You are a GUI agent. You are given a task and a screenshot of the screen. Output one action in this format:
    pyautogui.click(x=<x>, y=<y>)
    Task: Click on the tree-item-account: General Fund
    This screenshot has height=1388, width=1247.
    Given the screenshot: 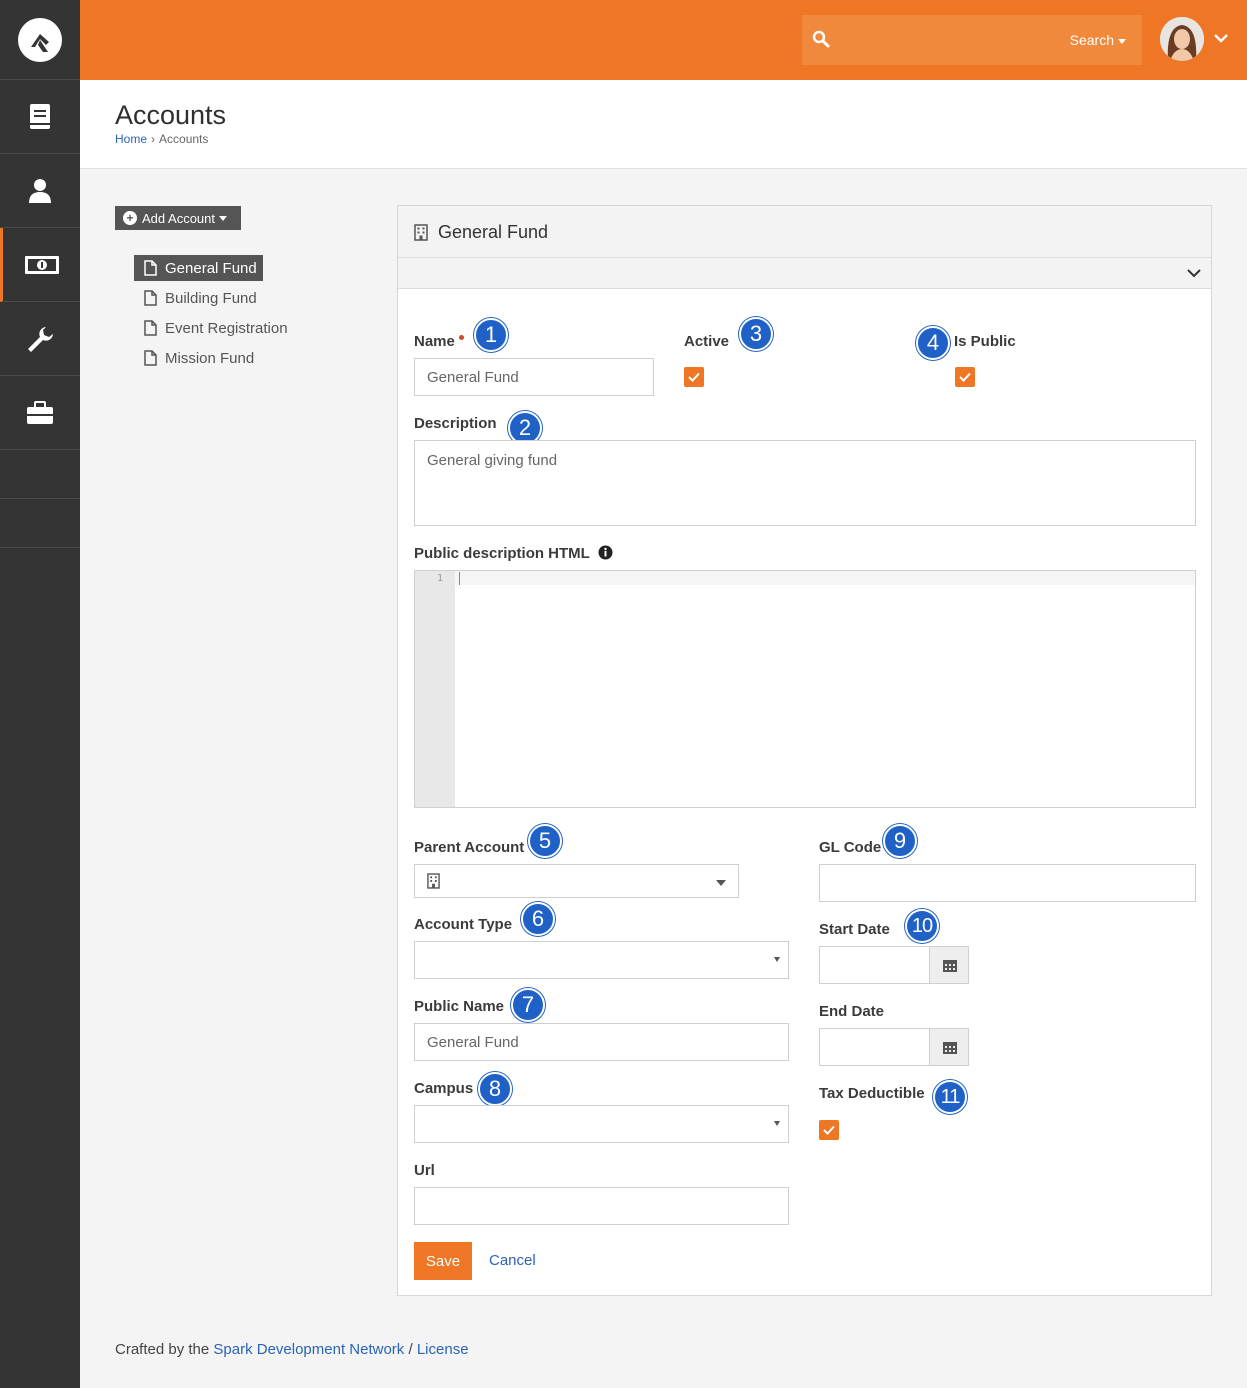 What is the action you would take?
    pyautogui.click(x=198, y=268)
    